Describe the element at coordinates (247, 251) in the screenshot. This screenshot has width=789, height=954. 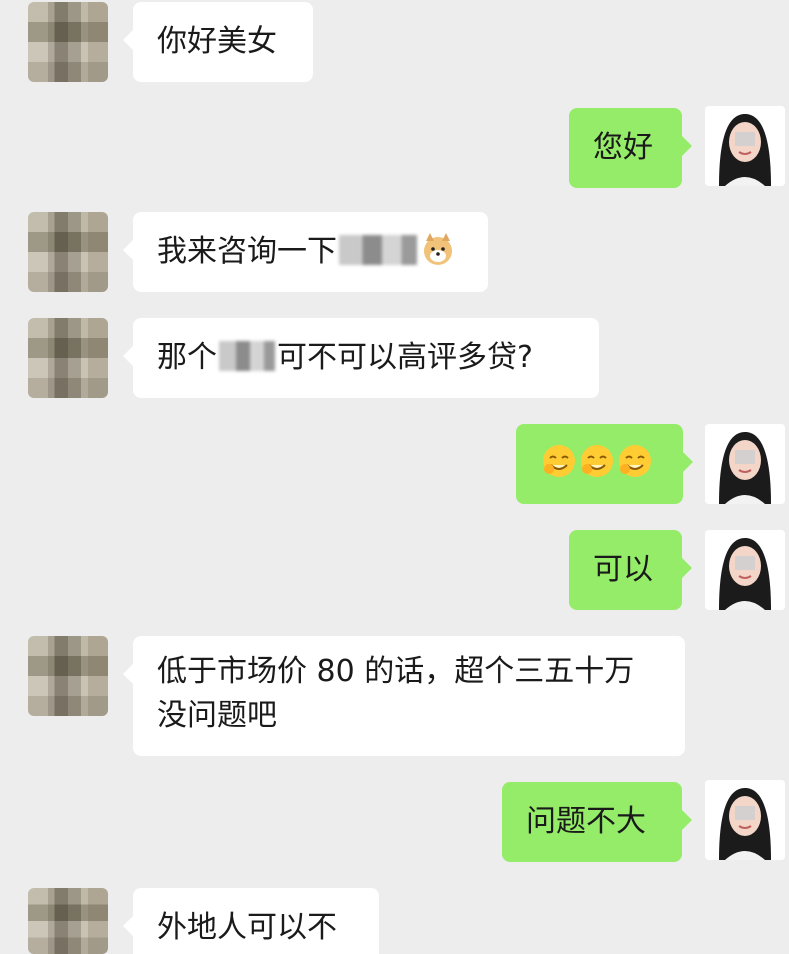
I see `message-text: 我来咨询一下` at that location.